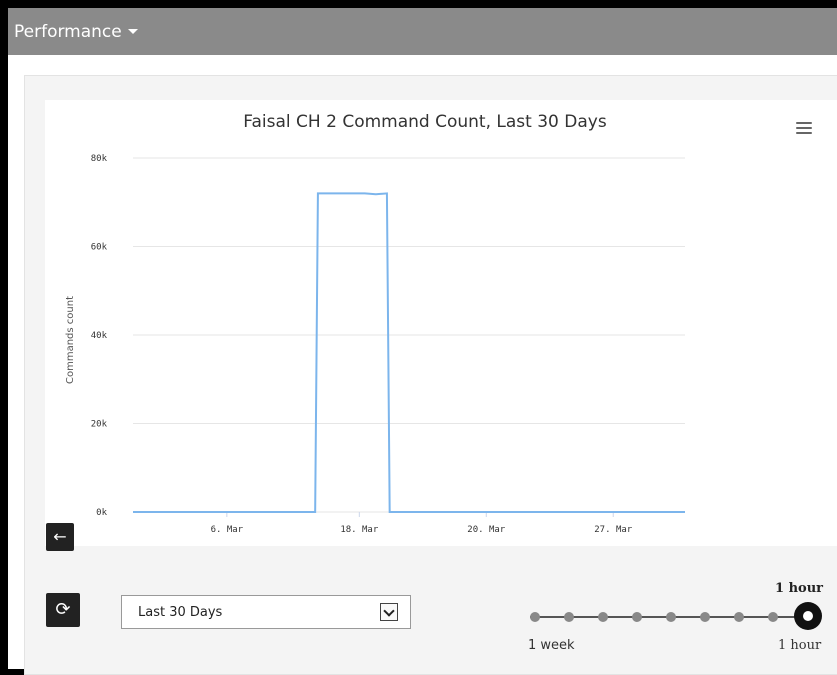 The image size is (837, 675). What do you see at coordinates (799, 588) in the screenshot?
I see `slider-current-label: 1 hour` at bounding box center [799, 588].